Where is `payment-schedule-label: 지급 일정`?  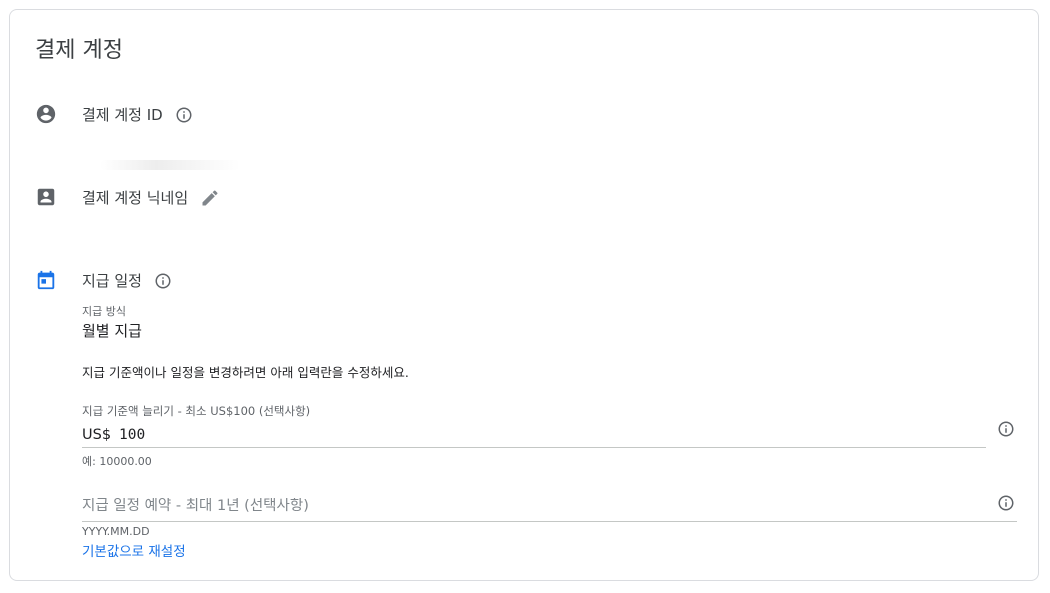 payment-schedule-label: 지급 일정 is located at coordinates (112, 281).